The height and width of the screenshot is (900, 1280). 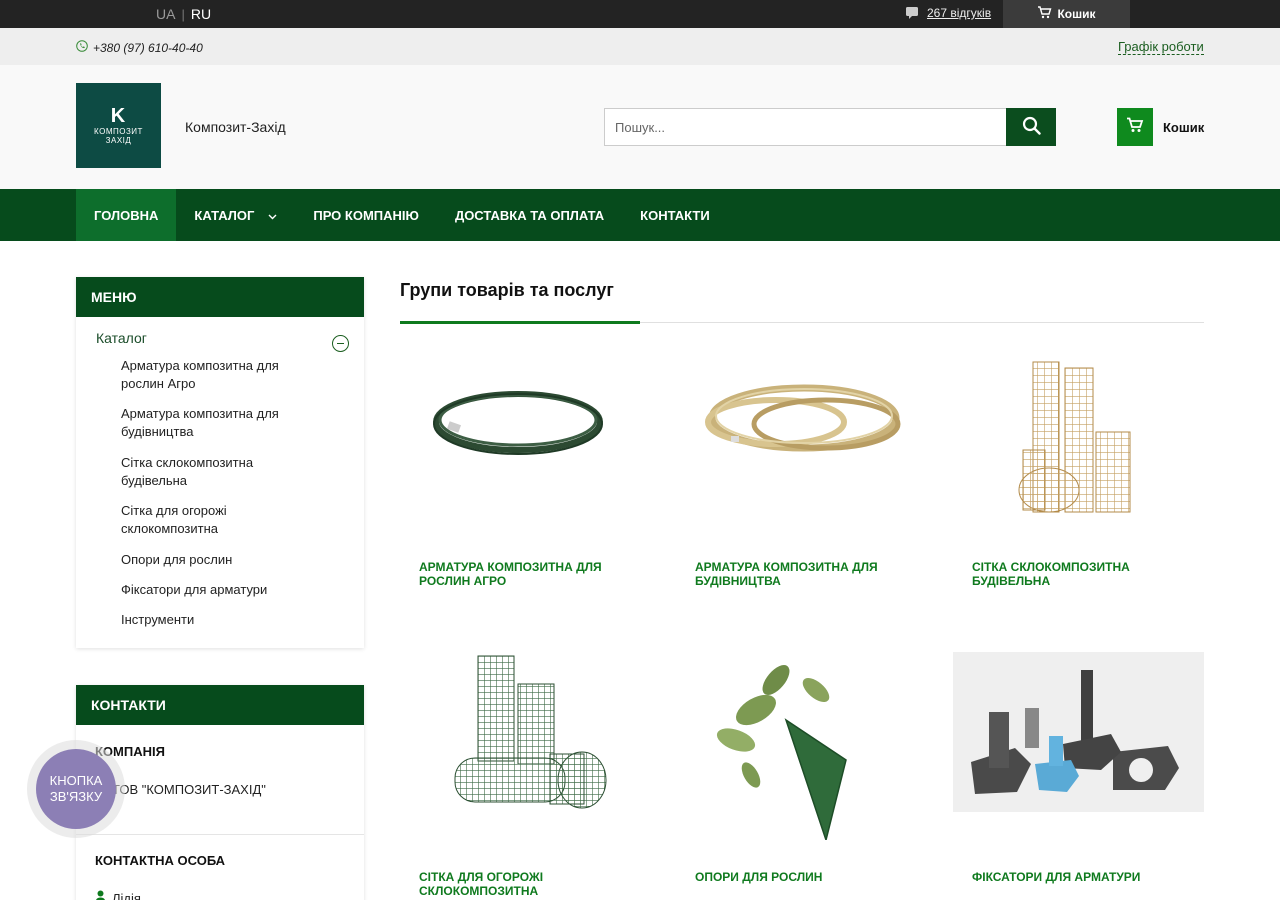 What do you see at coordinates (805, 574) in the screenshot?
I see `product-group-name: АРМАТУРА КОМПОЗИТНА ДЛЯ БУДІВНИЦТВА` at bounding box center [805, 574].